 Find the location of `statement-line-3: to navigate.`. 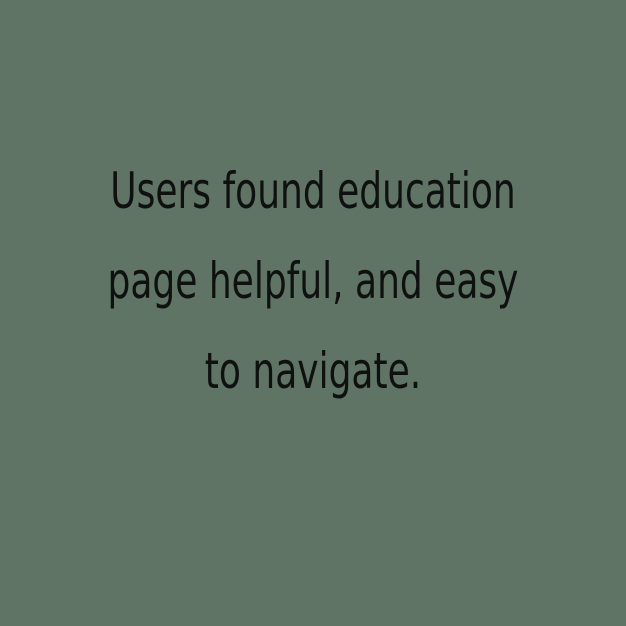

statement-line-3: to navigate. is located at coordinates (313, 371).